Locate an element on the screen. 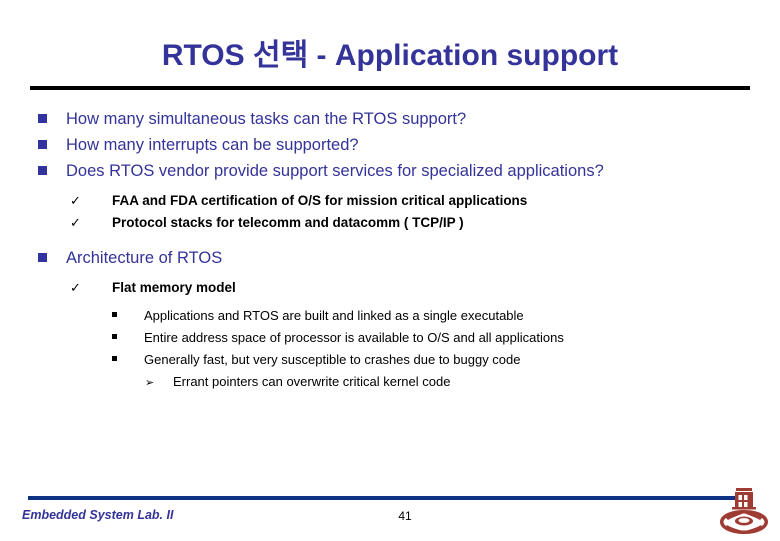 This screenshot has width=780, height=541. title-divider is located at coordinates (390, 88).